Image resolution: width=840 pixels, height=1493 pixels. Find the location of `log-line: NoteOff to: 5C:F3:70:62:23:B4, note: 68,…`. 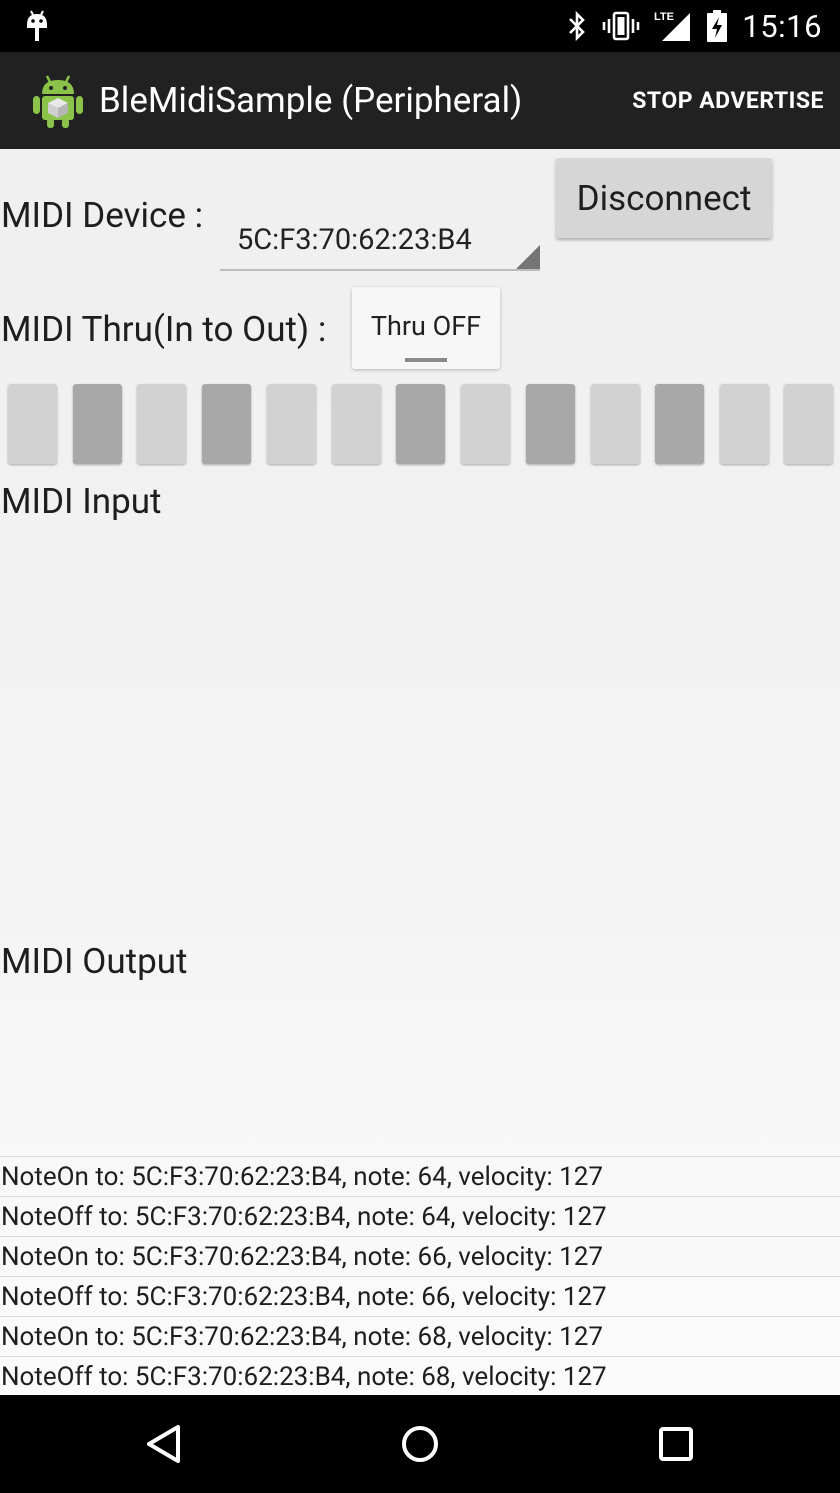

log-line: NoteOff to: 5C:F3:70:62:23:B4, note: 68,… is located at coordinates (420, 1376).